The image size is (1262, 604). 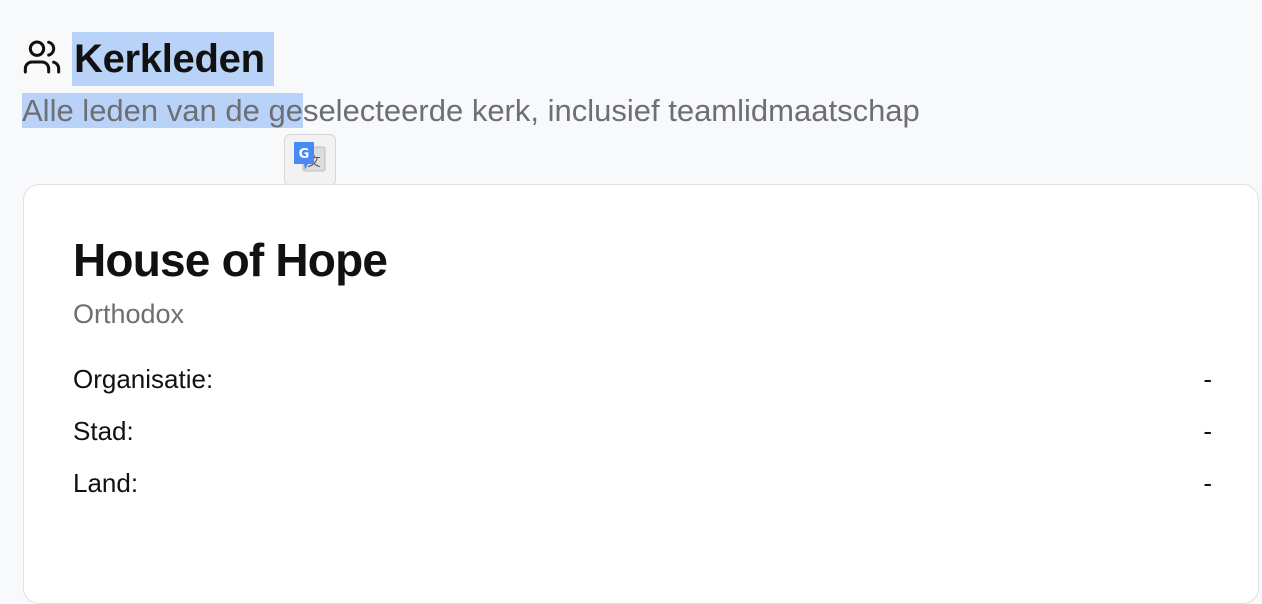 I want to click on google-translate-icon: 文 G, so click(x=310, y=160).